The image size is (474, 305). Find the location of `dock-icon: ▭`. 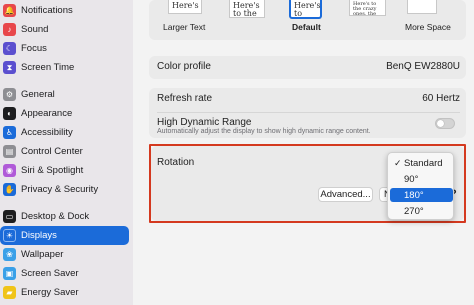

dock-icon: ▭ is located at coordinates (9, 216).